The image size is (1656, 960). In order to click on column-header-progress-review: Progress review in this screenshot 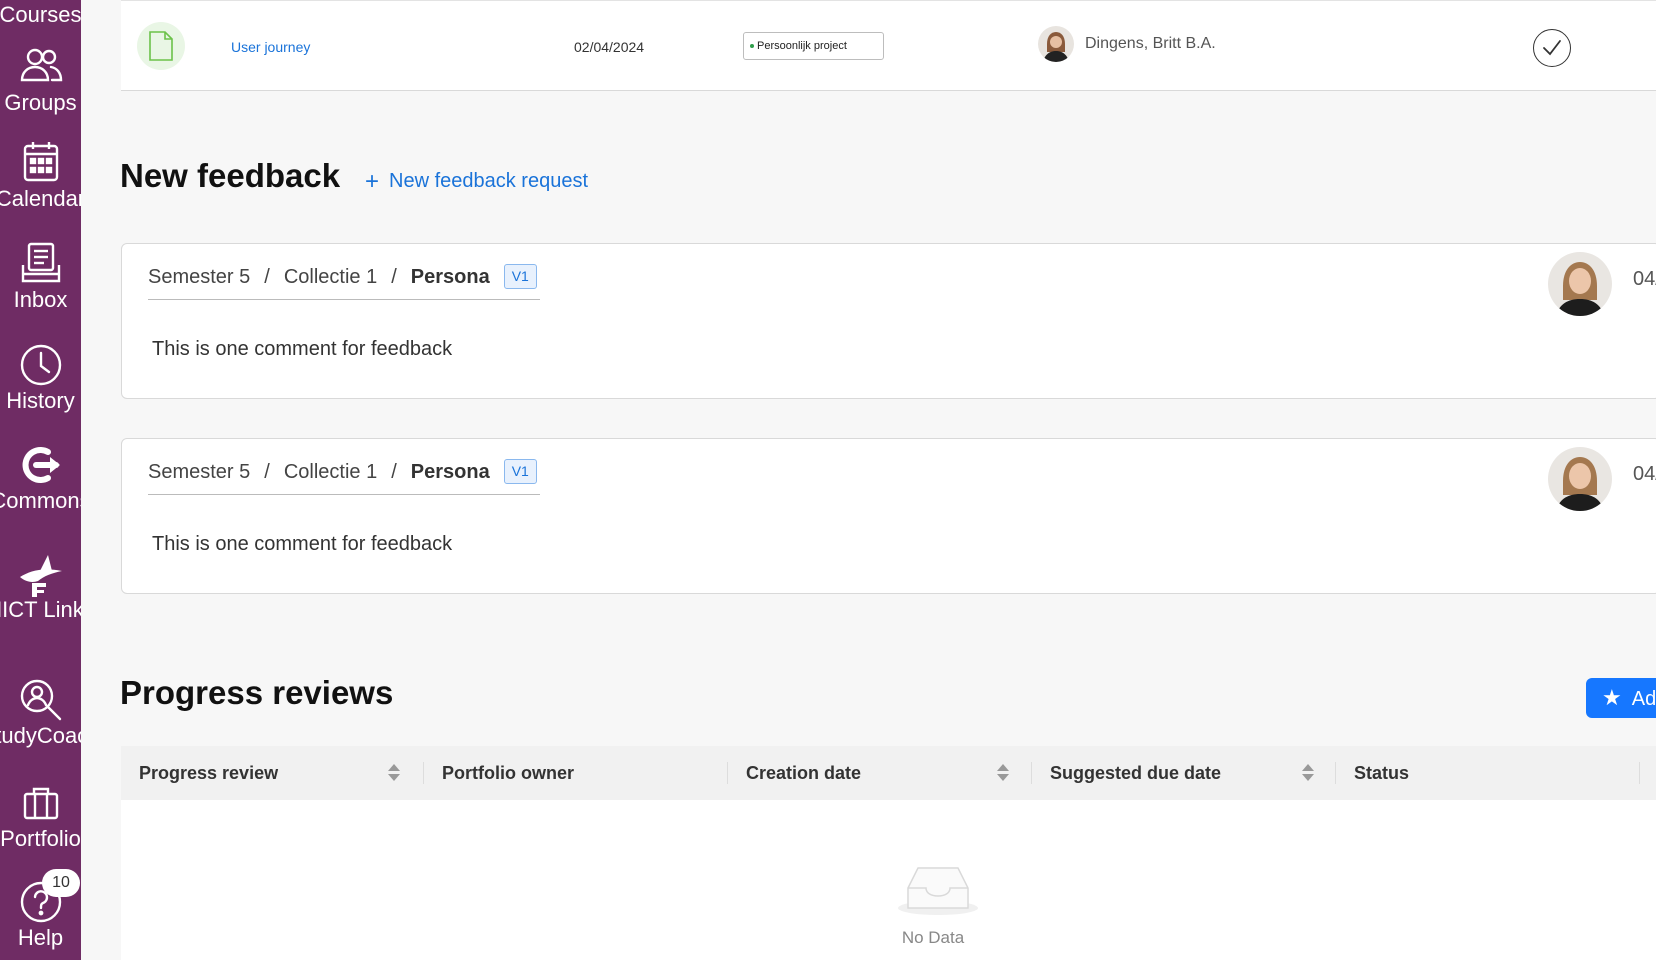, I will do `click(272, 773)`.